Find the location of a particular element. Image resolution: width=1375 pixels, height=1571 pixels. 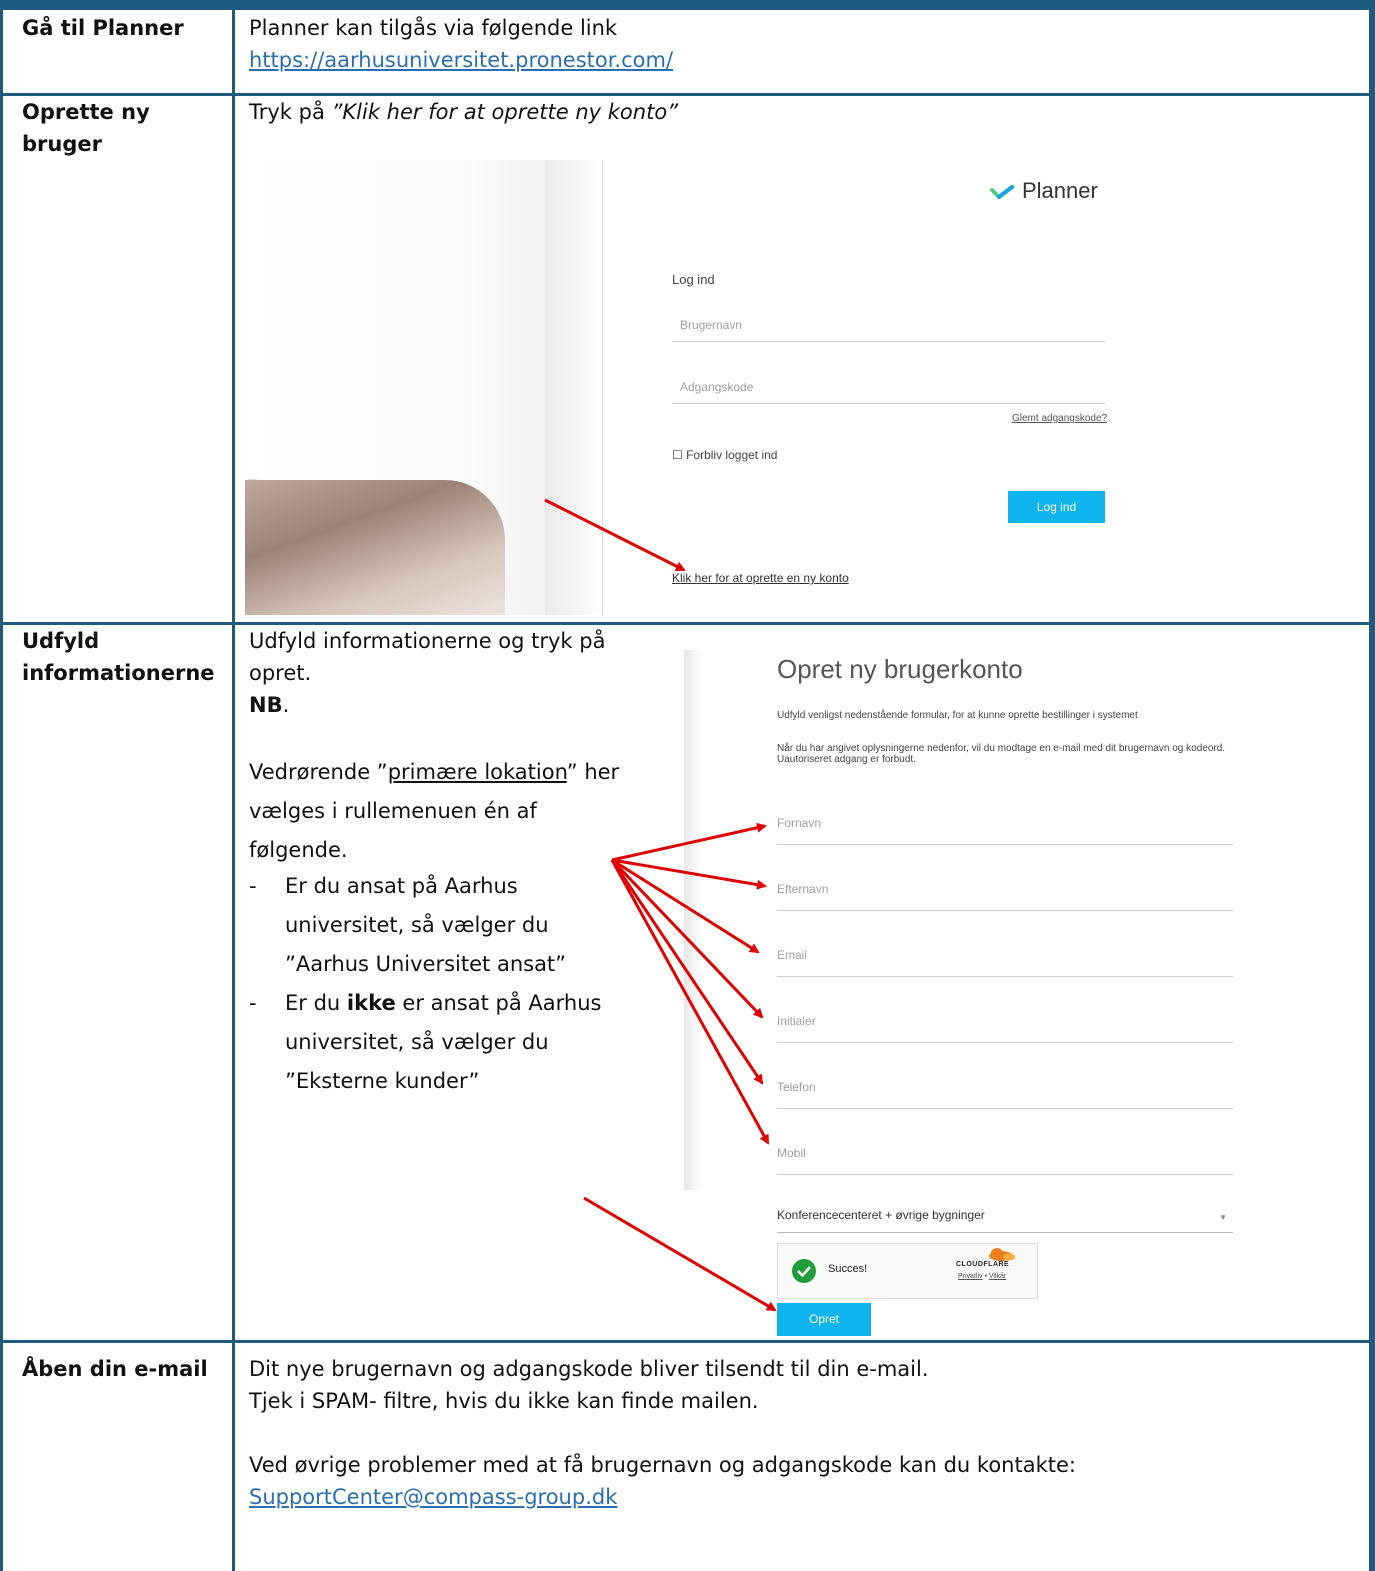

table-left-border is located at coordinates (1, 785).